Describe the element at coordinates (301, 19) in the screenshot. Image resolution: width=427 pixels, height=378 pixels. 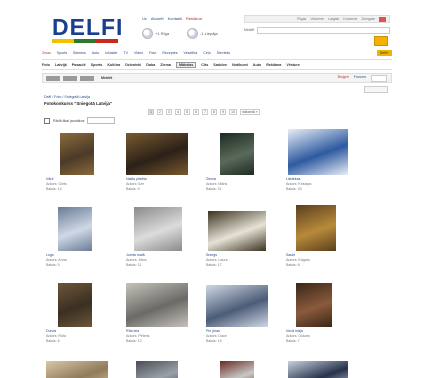
I see `region-link: Rīgas` at that location.